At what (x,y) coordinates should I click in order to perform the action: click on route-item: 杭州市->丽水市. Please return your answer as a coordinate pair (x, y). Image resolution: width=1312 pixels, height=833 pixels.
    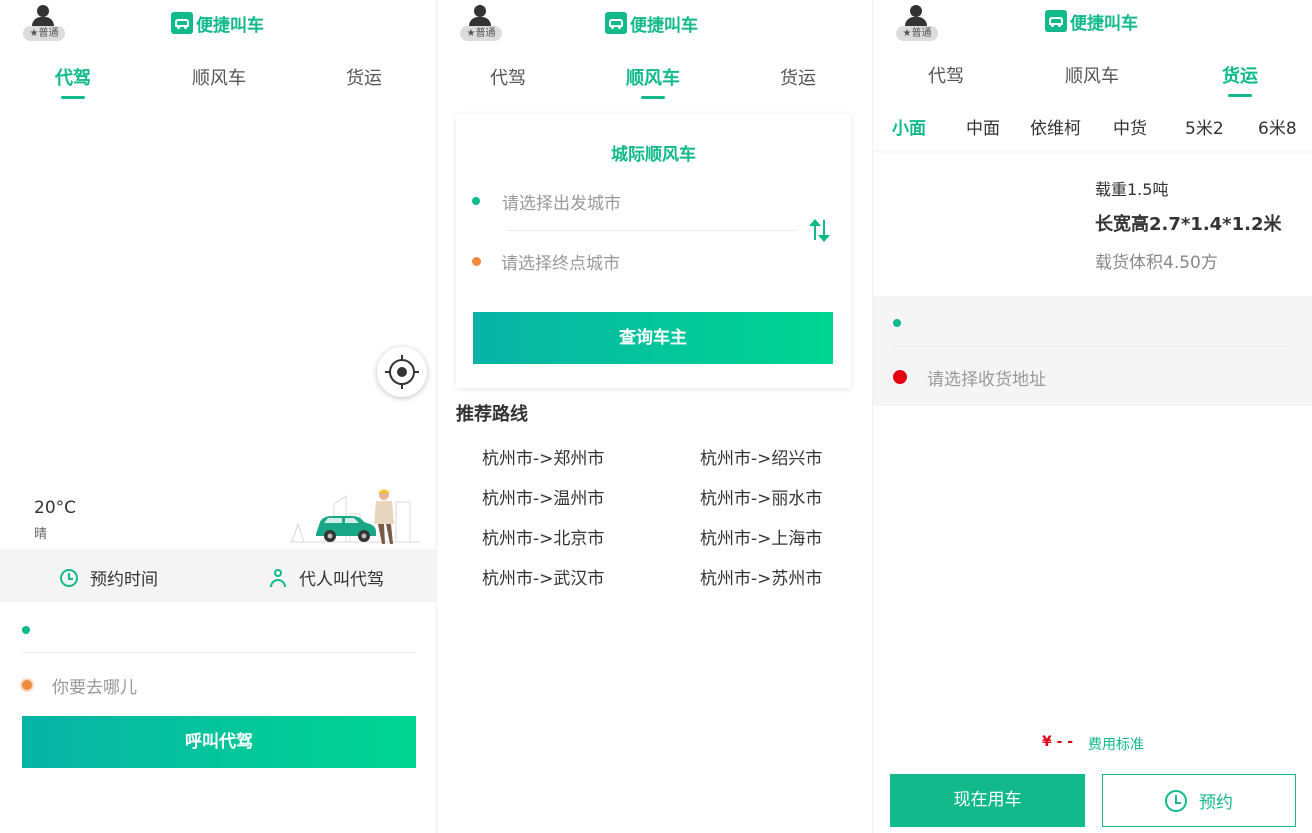
    Looking at the image, I should click on (761, 496).